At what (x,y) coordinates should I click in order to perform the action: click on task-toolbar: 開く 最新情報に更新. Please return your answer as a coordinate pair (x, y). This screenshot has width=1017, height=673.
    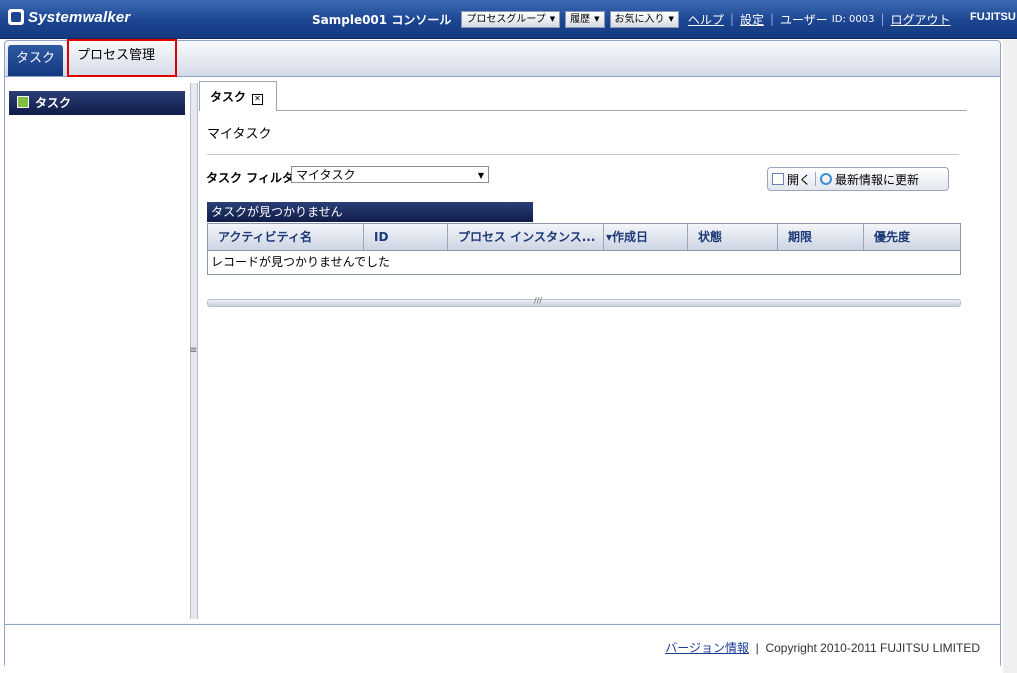
    Looking at the image, I should click on (858, 179).